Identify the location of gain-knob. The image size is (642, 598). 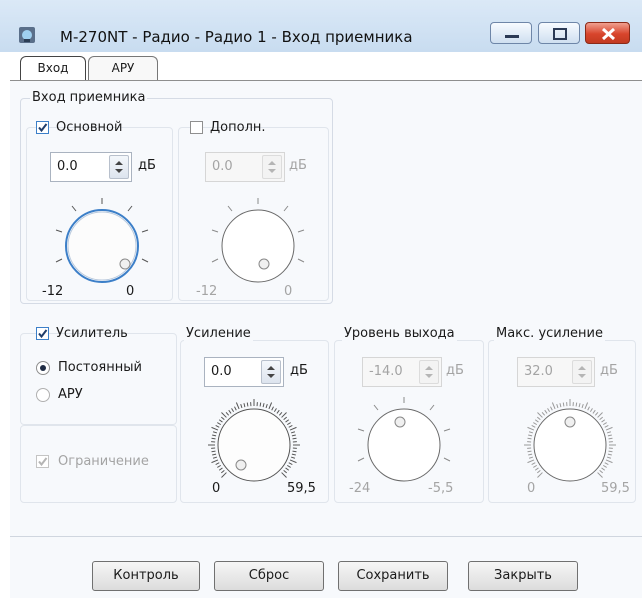
(254, 440).